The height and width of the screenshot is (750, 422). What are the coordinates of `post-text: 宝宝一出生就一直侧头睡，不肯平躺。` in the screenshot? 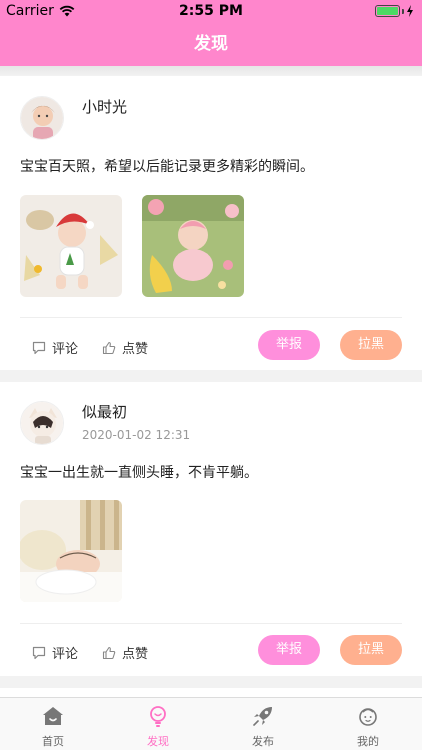 It's located at (139, 473).